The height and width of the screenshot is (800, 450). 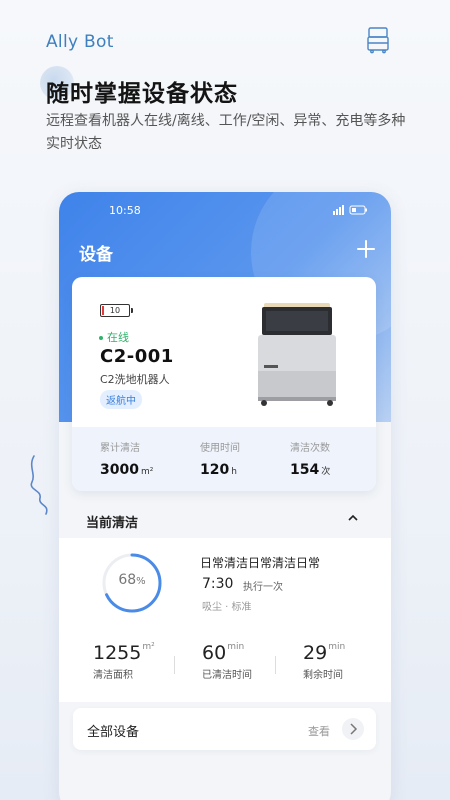 What do you see at coordinates (118, 337) in the screenshot?
I see `online-label: 在线` at bounding box center [118, 337].